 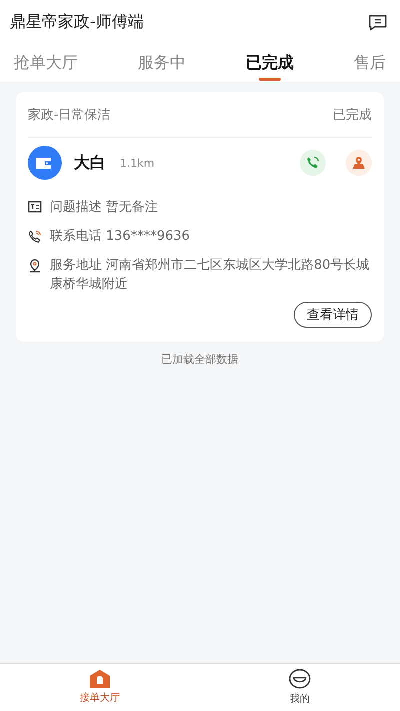 I want to click on location-pin-icon, so click(x=35, y=266).